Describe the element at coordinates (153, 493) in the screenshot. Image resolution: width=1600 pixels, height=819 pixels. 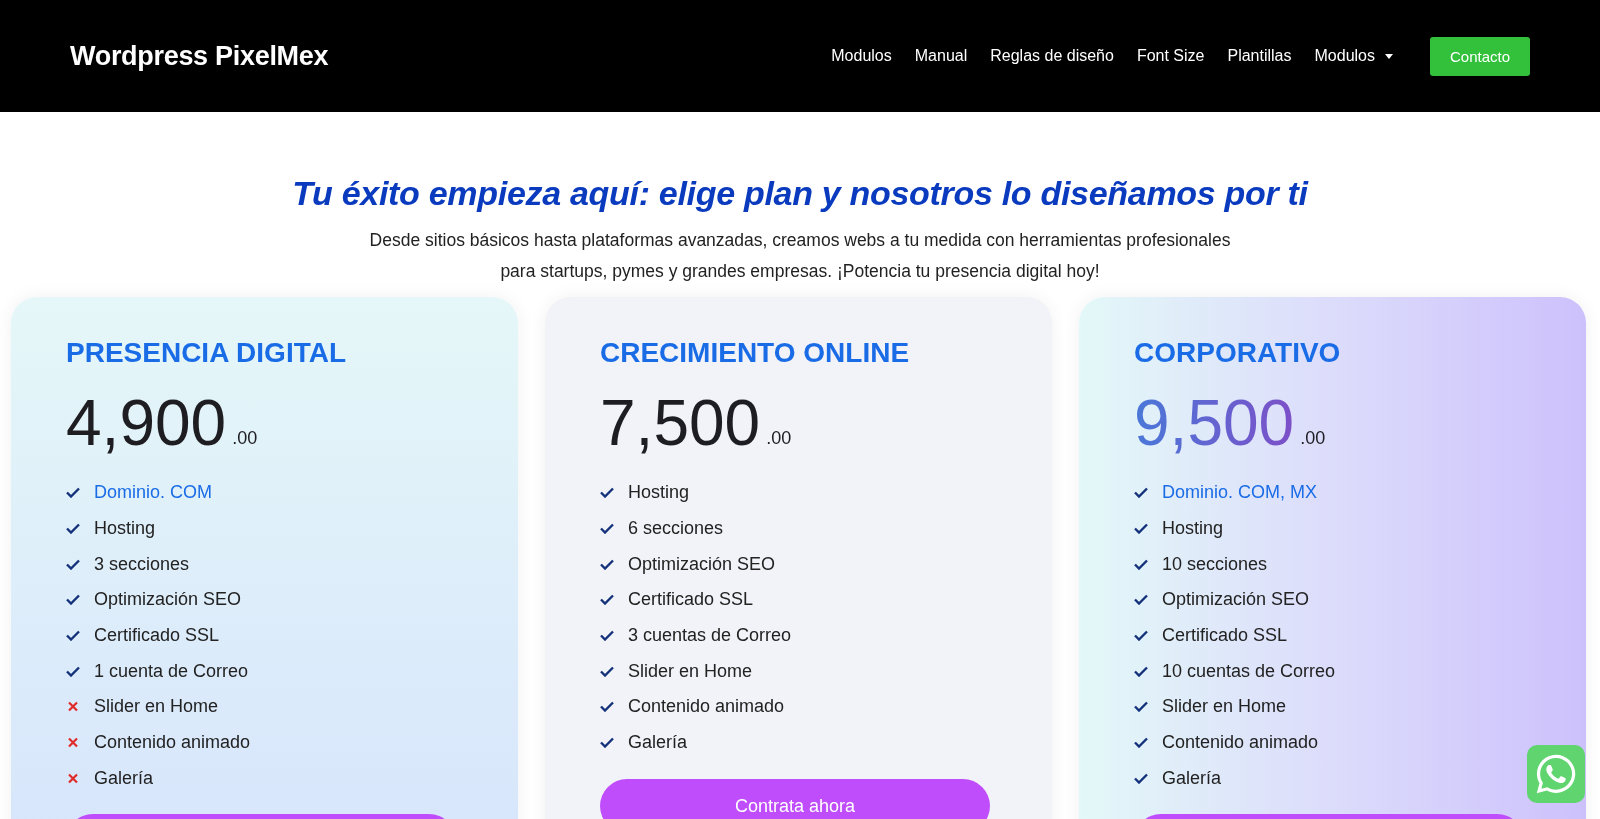
I see `feature-text: Dominio. COM` at that location.